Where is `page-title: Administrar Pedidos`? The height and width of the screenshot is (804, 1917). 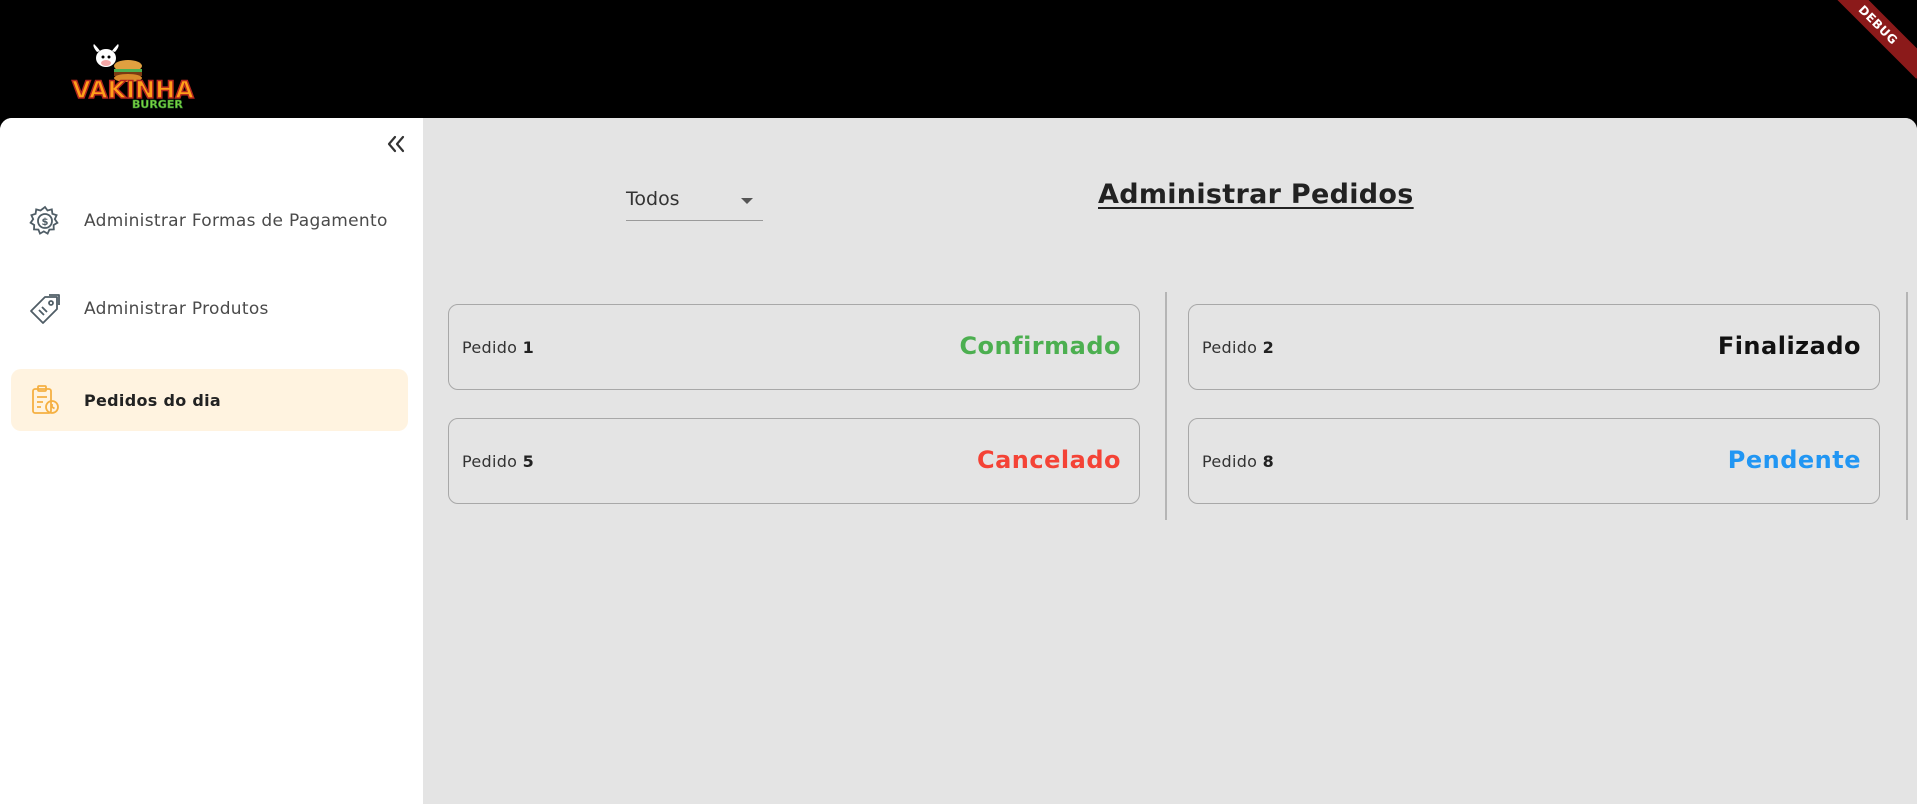
page-title: Administrar Pedidos is located at coordinates (1256, 194).